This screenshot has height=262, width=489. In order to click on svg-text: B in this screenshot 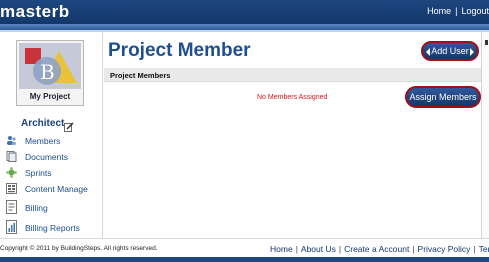, I will do `click(47, 72)`.